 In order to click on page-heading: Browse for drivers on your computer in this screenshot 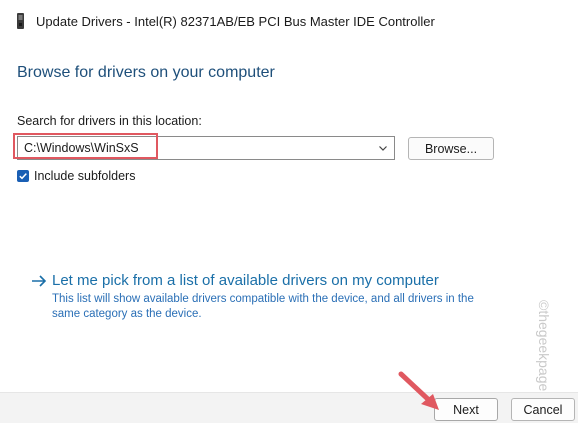, I will do `click(146, 72)`.